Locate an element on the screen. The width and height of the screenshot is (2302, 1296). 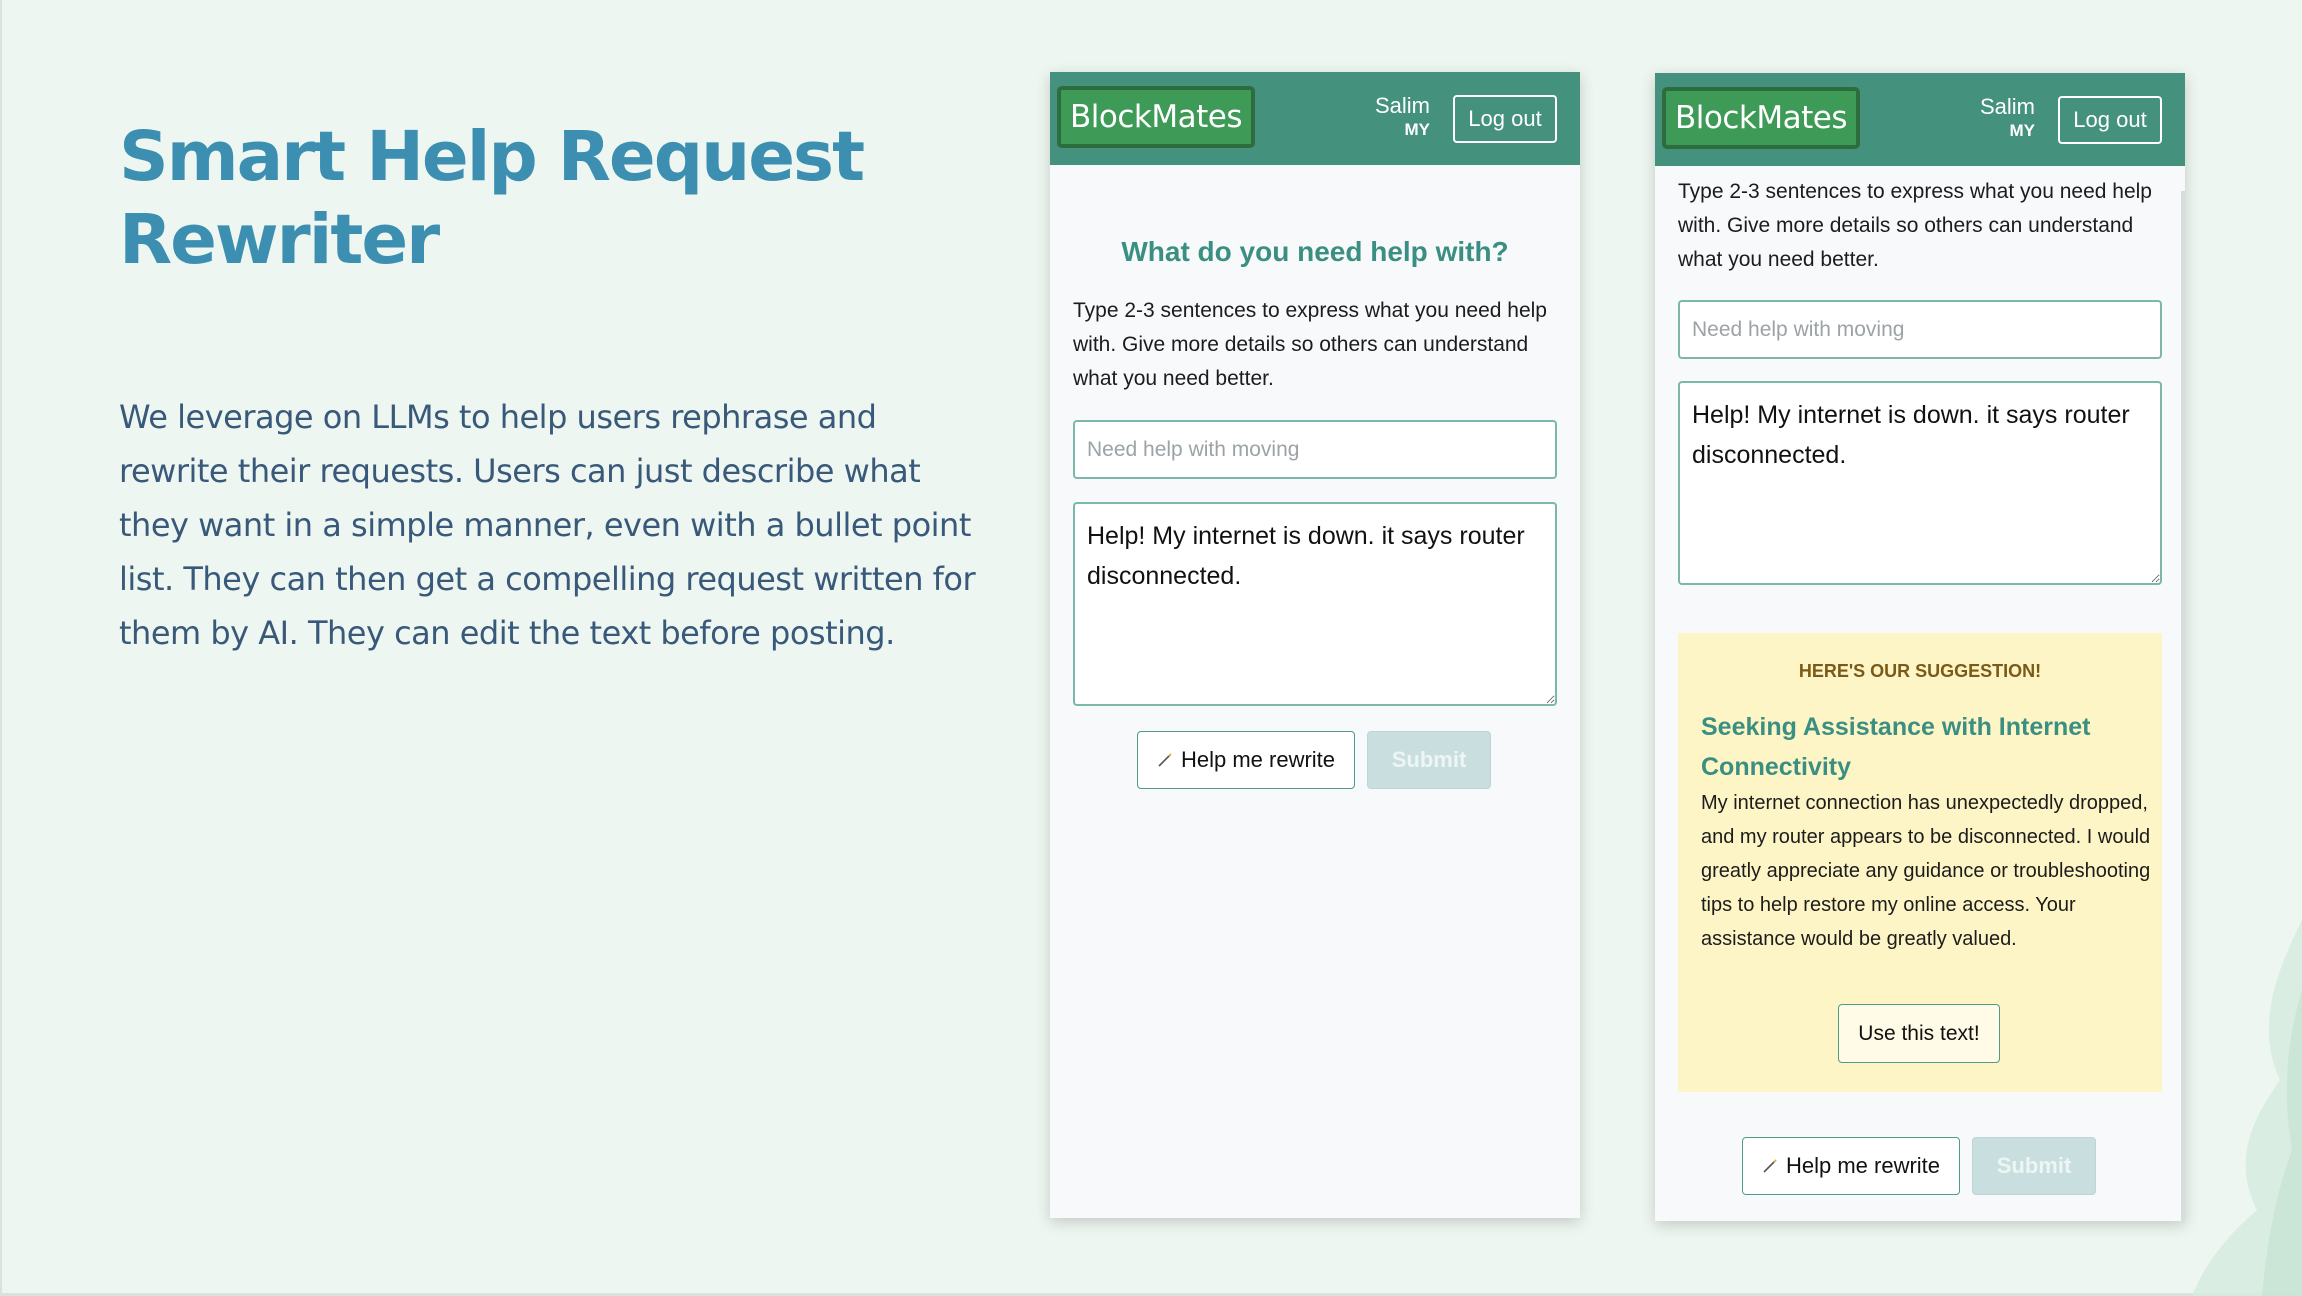
suggestion-label: HERE'S OUR SUGGESTION! is located at coordinates (1920, 671).